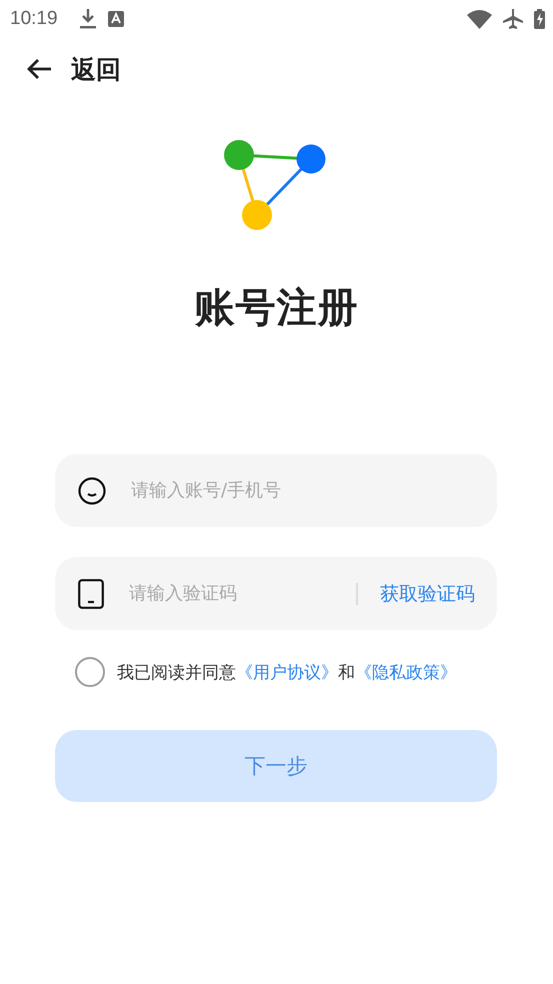 The width and height of the screenshot is (553, 984). I want to click on policy-link: 《用户协议》, so click(287, 672).